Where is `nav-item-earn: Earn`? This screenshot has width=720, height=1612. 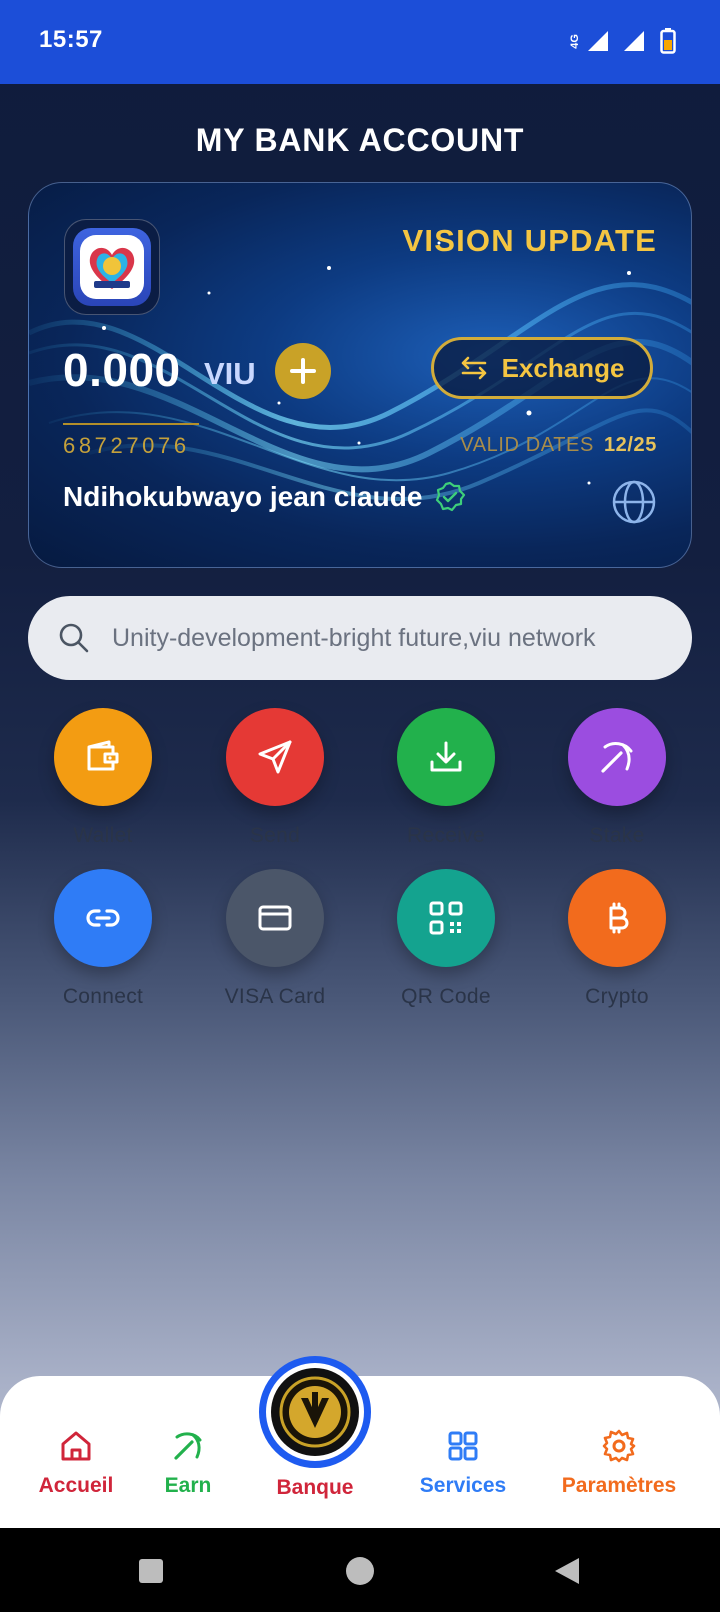 nav-item-earn: Earn is located at coordinates (188, 1462).